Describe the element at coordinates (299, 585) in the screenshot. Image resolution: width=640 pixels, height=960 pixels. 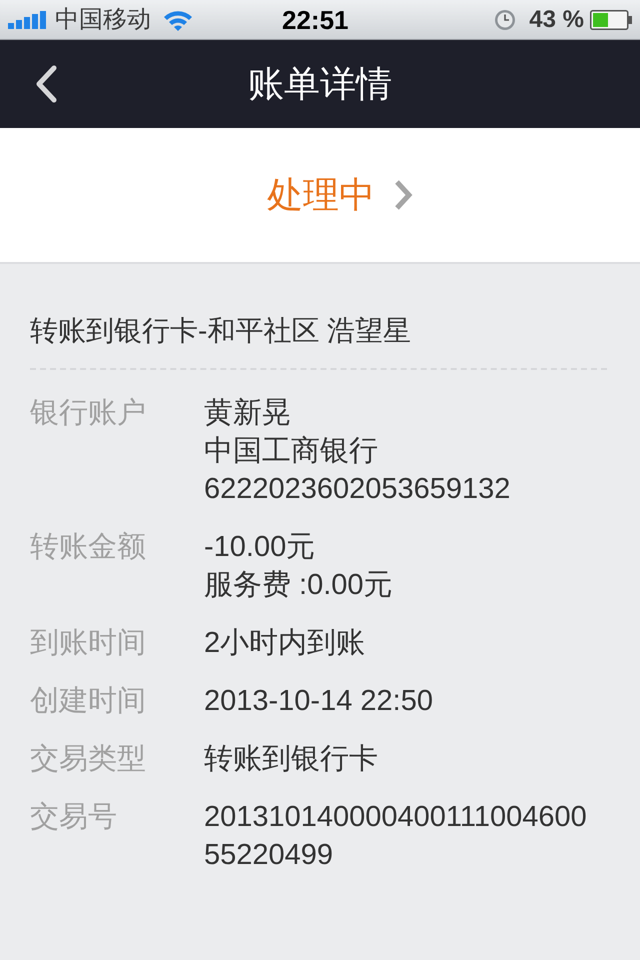
I see `detail-value: 服务费 :0.00元` at that location.